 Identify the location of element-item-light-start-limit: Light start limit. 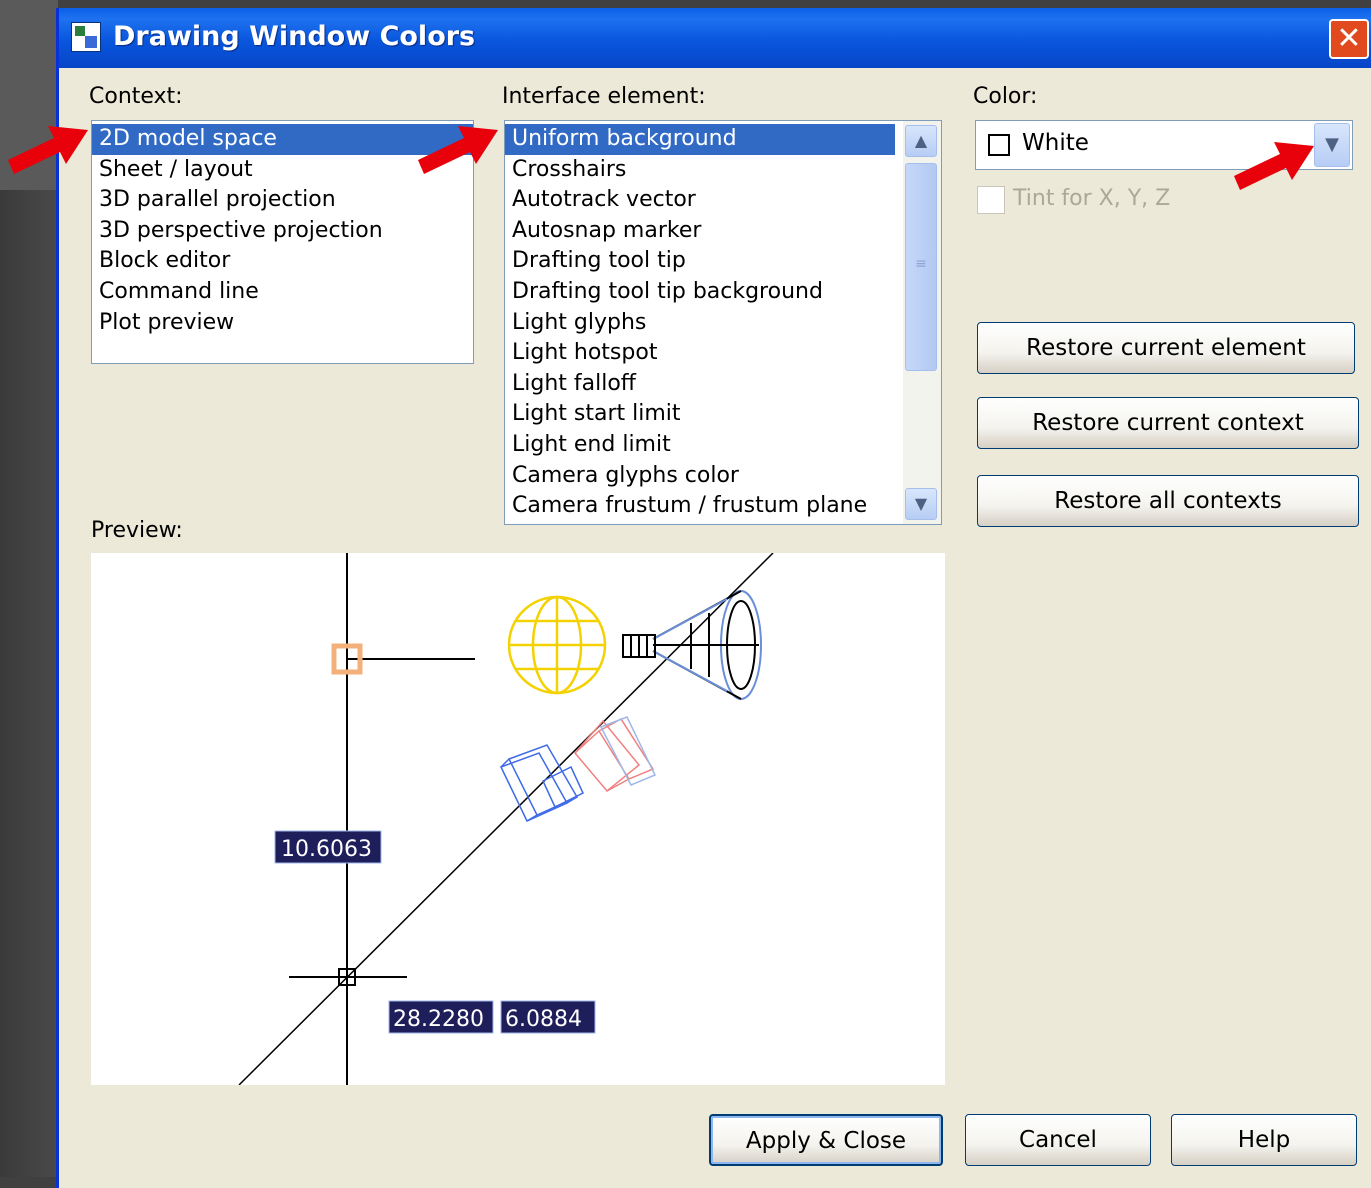
(700, 414).